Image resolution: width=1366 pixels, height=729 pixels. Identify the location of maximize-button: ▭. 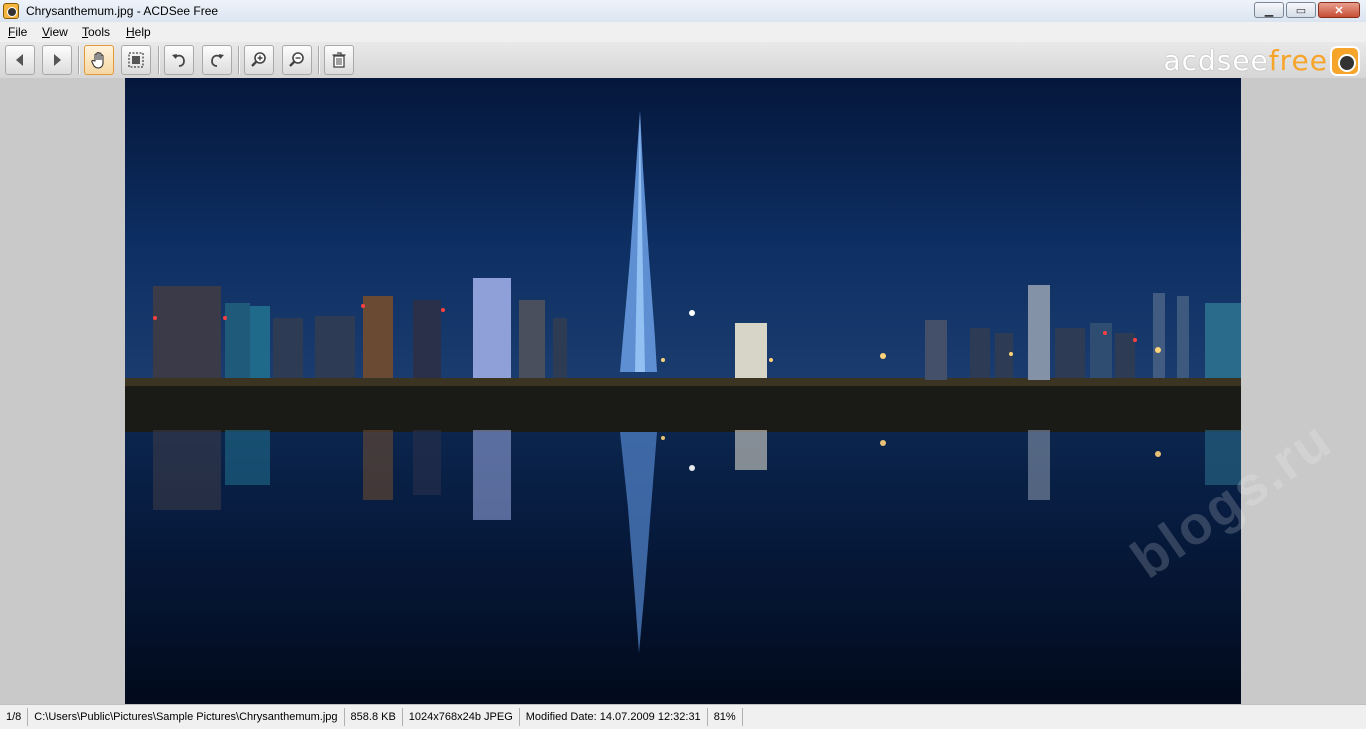
(1301, 10).